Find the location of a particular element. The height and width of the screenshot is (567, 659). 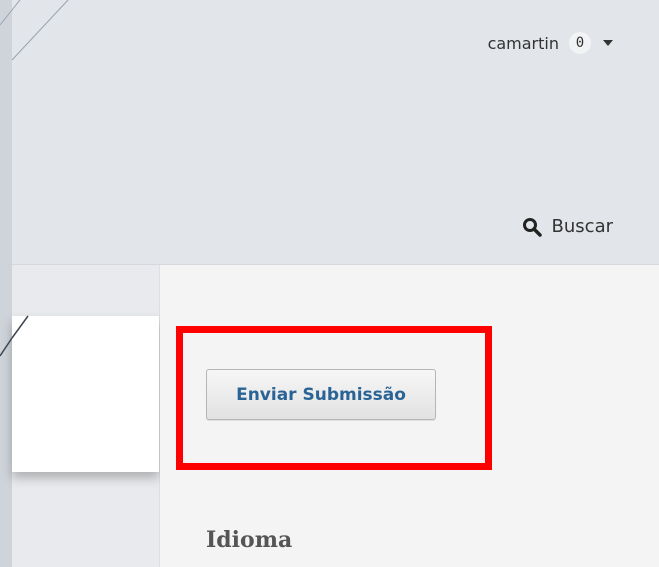

username-label: camartin is located at coordinates (523, 43).